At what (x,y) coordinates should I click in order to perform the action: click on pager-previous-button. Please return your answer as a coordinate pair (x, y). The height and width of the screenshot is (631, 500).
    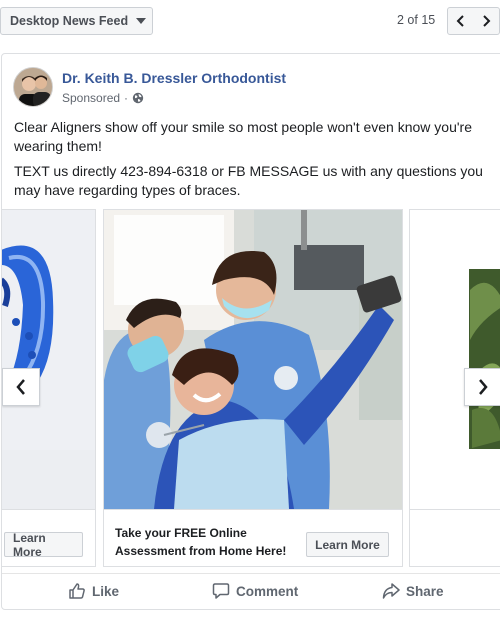
    Looking at the image, I should click on (460, 21).